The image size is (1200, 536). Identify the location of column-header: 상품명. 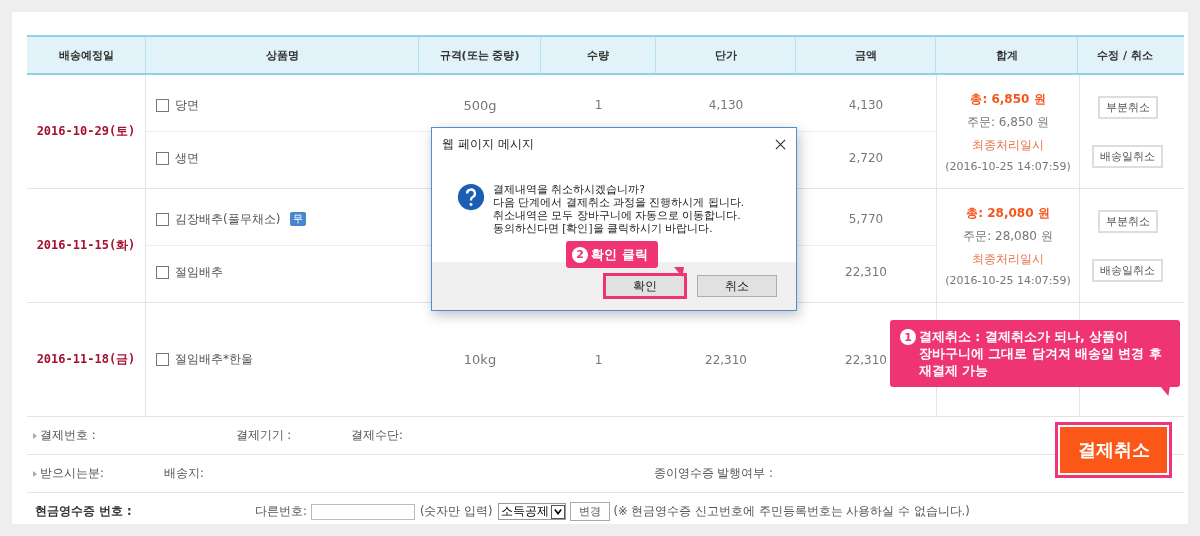
(281, 55).